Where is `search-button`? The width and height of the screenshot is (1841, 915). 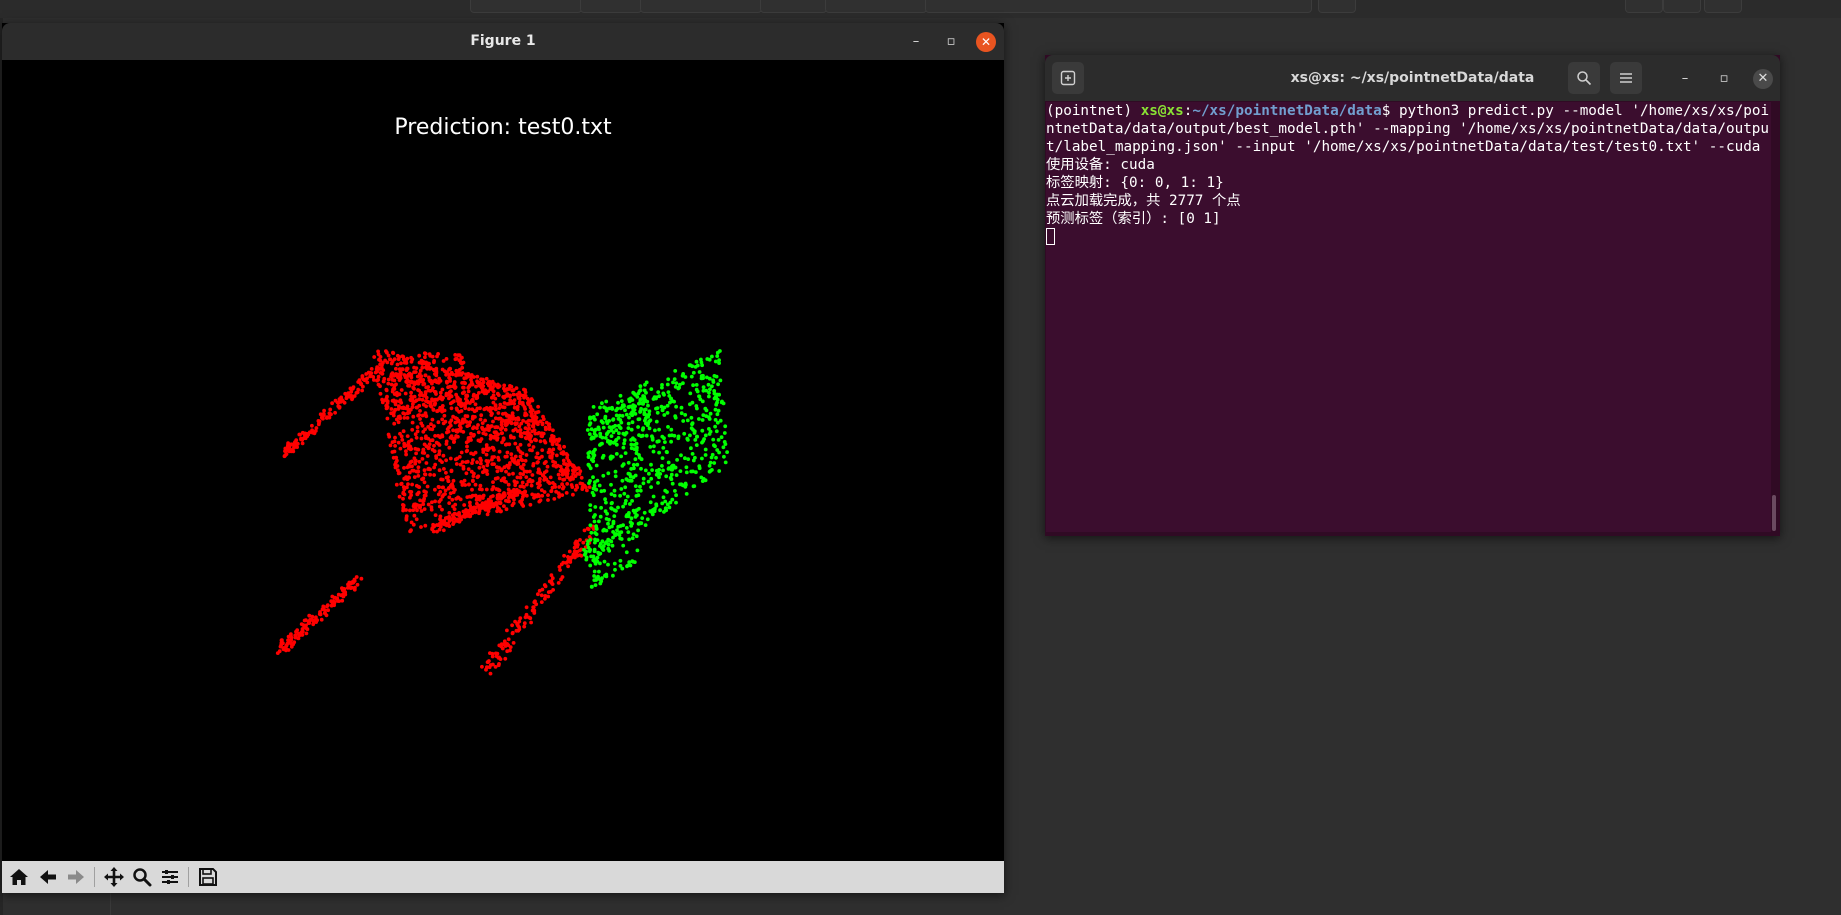
search-button is located at coordinates (1584, 78).